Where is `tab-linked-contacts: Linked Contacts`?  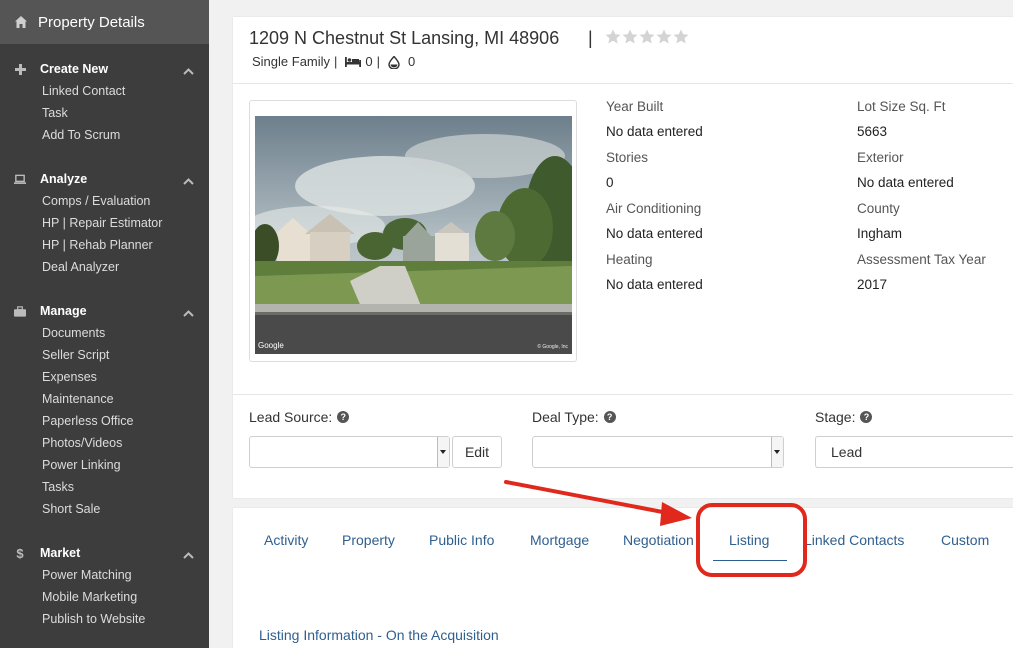 tab-linked-contacts: Linked Contacts is located at coordinates (854, 540).